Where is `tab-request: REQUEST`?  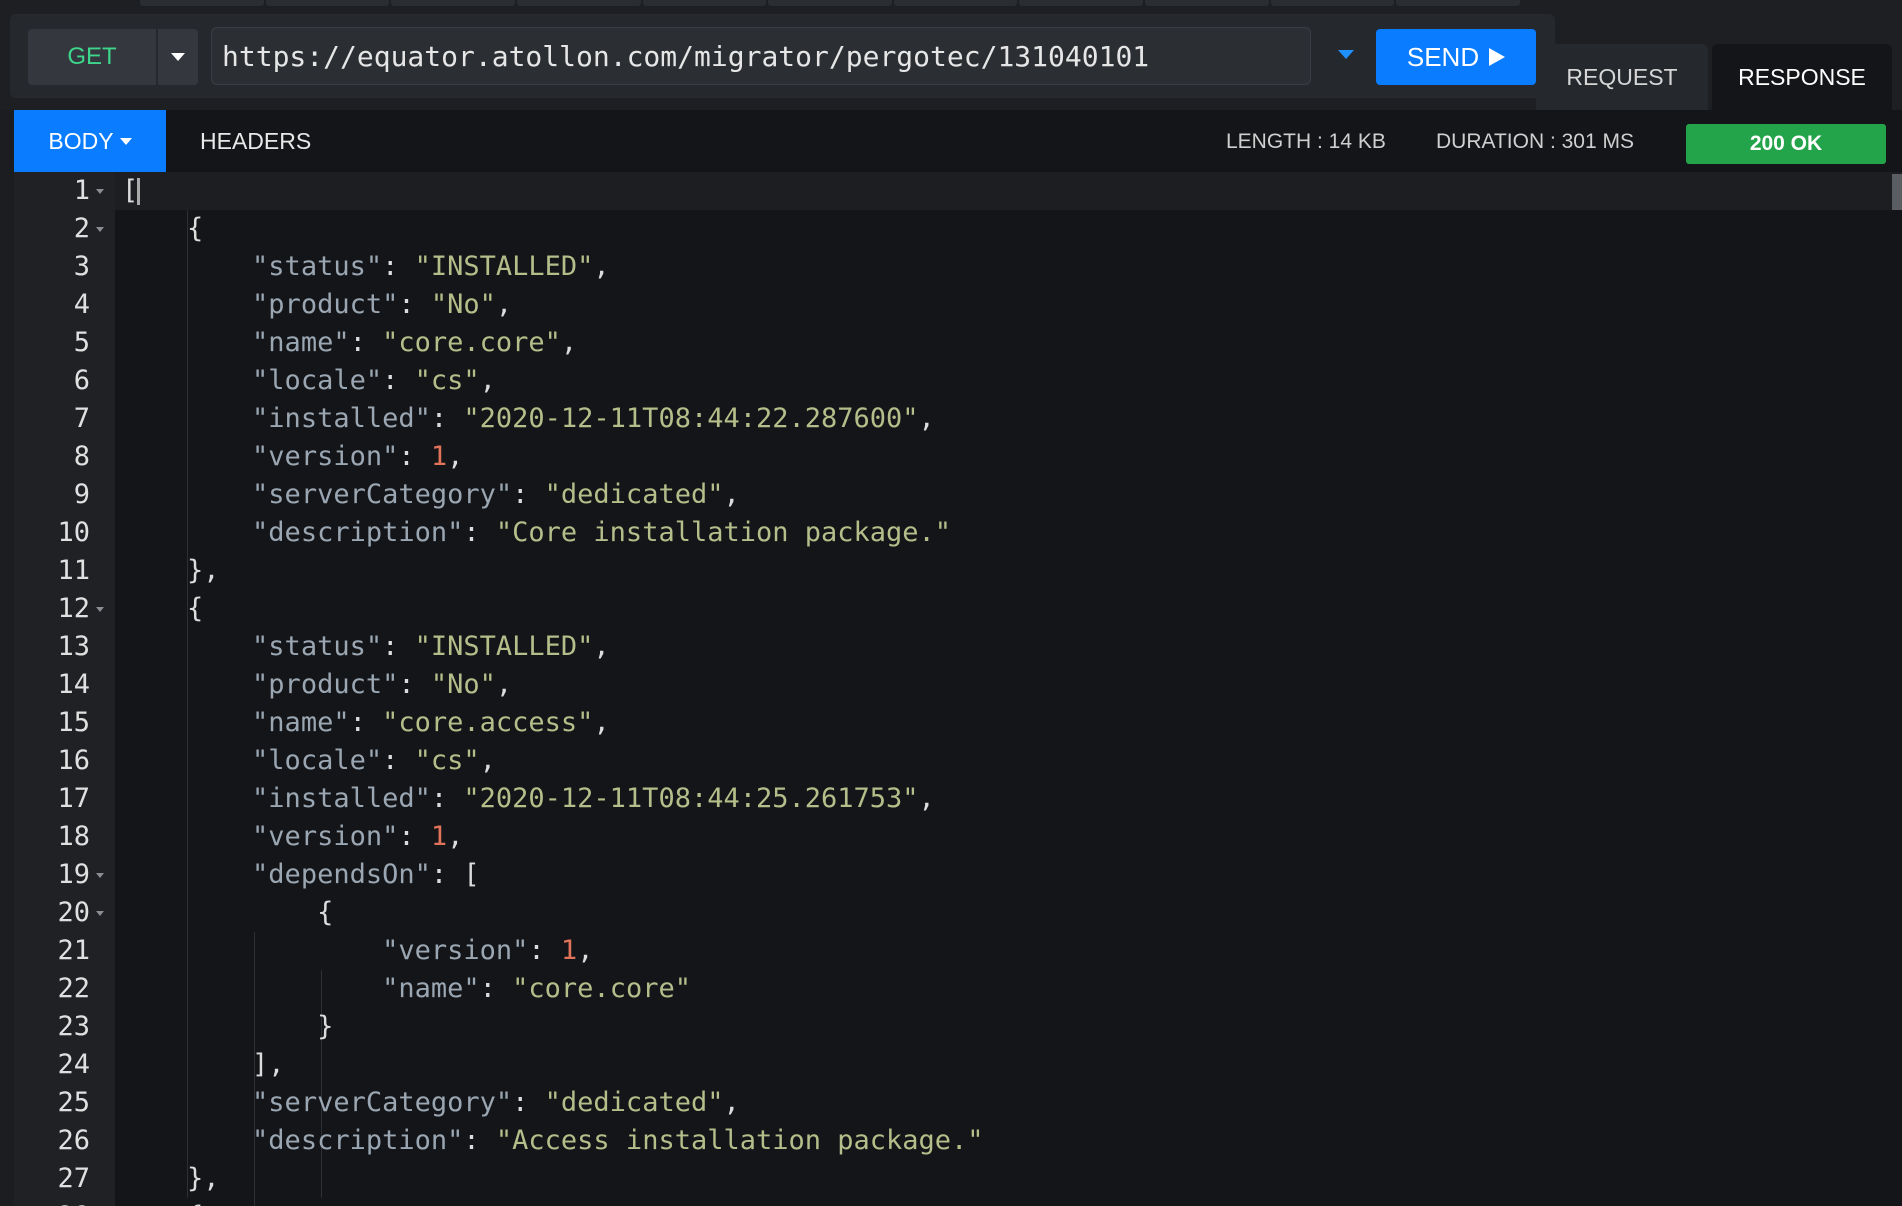 tab-request: REQUEST is located at coordinates (1622, 77).